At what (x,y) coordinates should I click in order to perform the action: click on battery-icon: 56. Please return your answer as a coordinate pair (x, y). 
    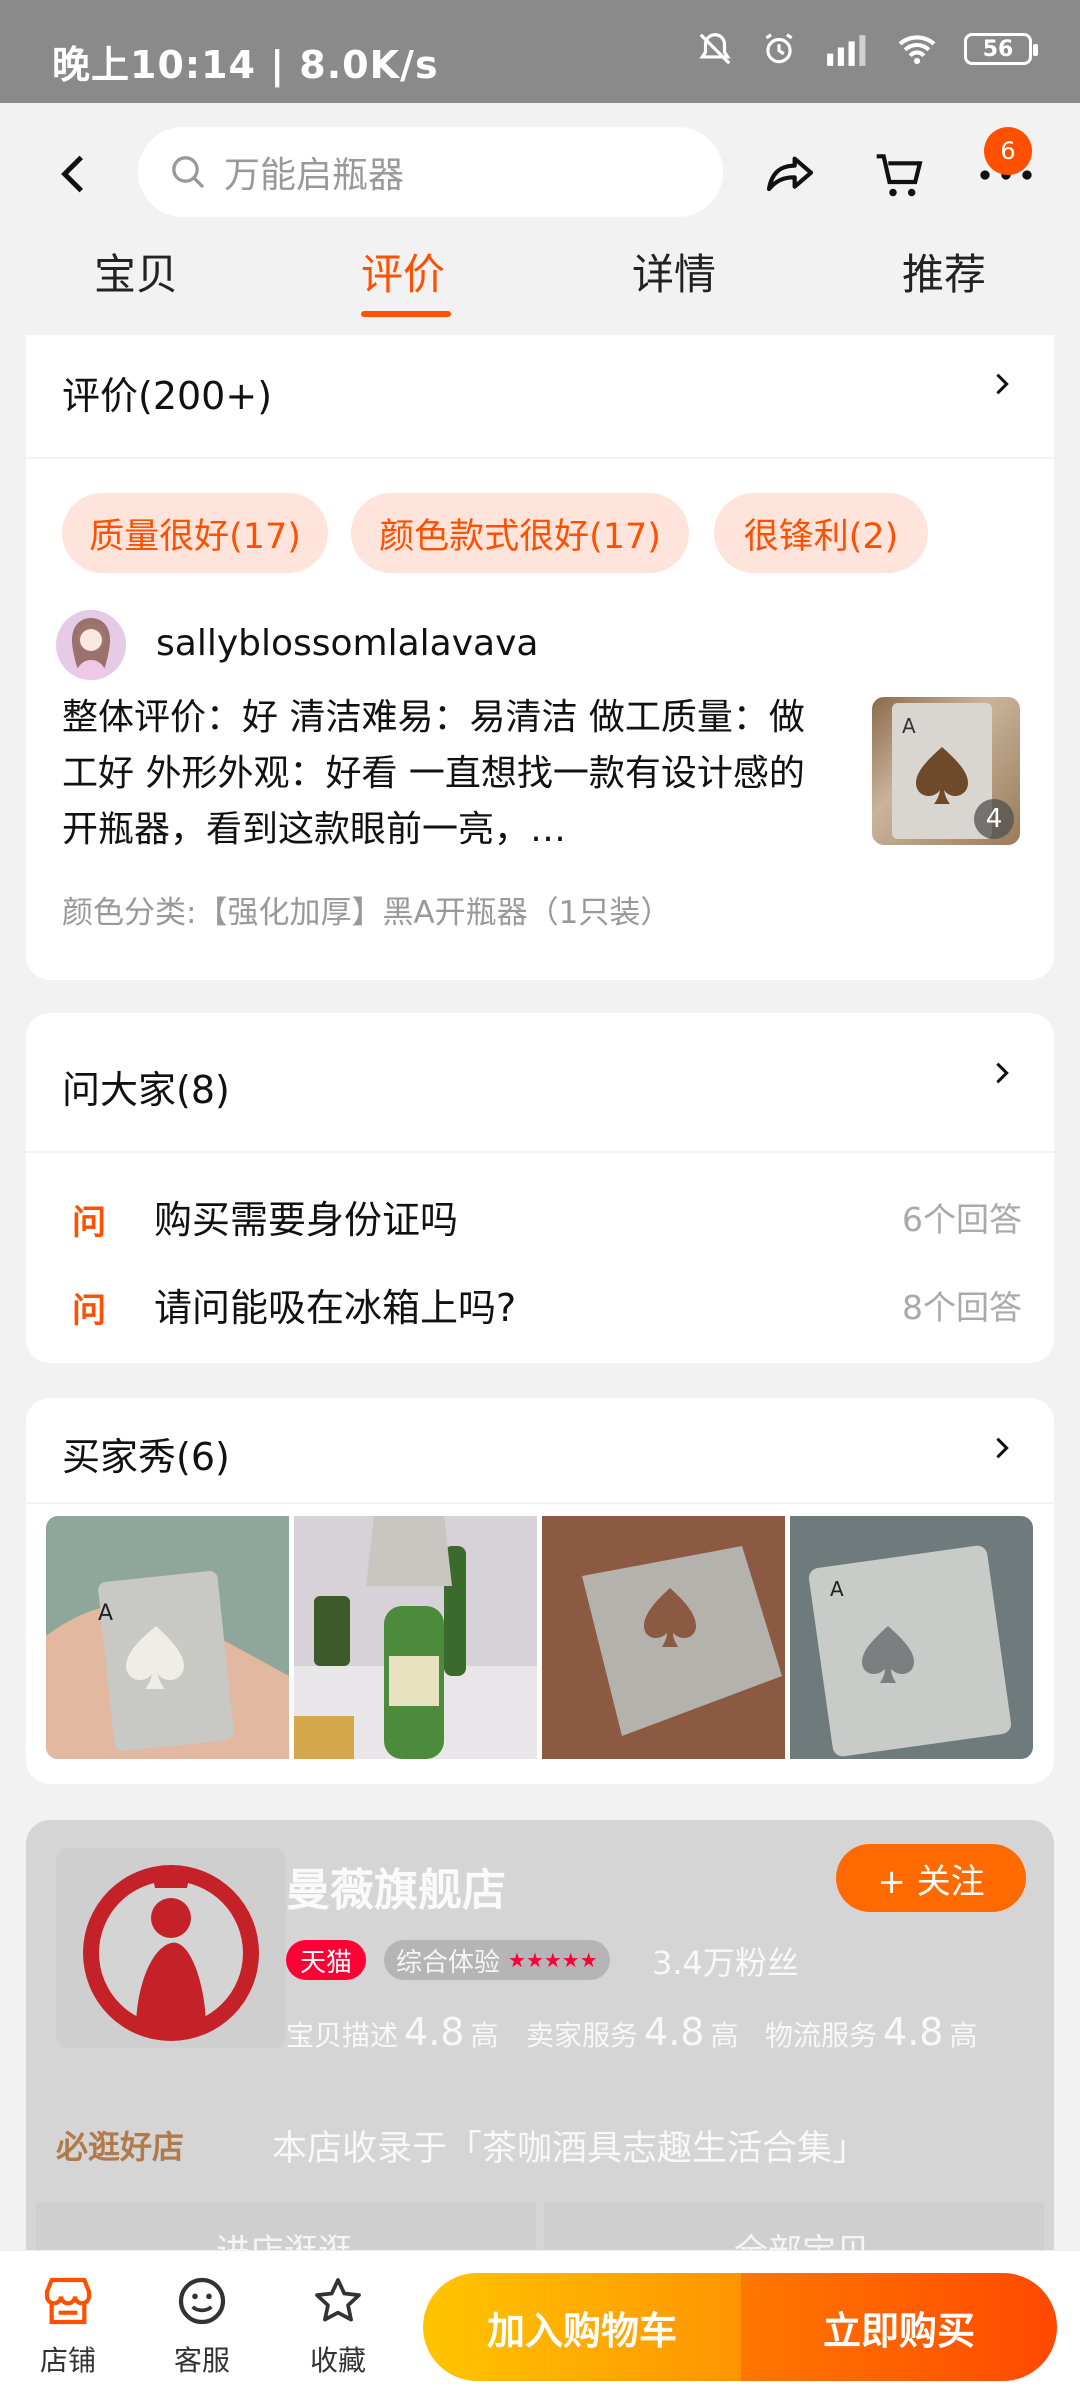
    Looking at the image, I should click on (1001, 49).